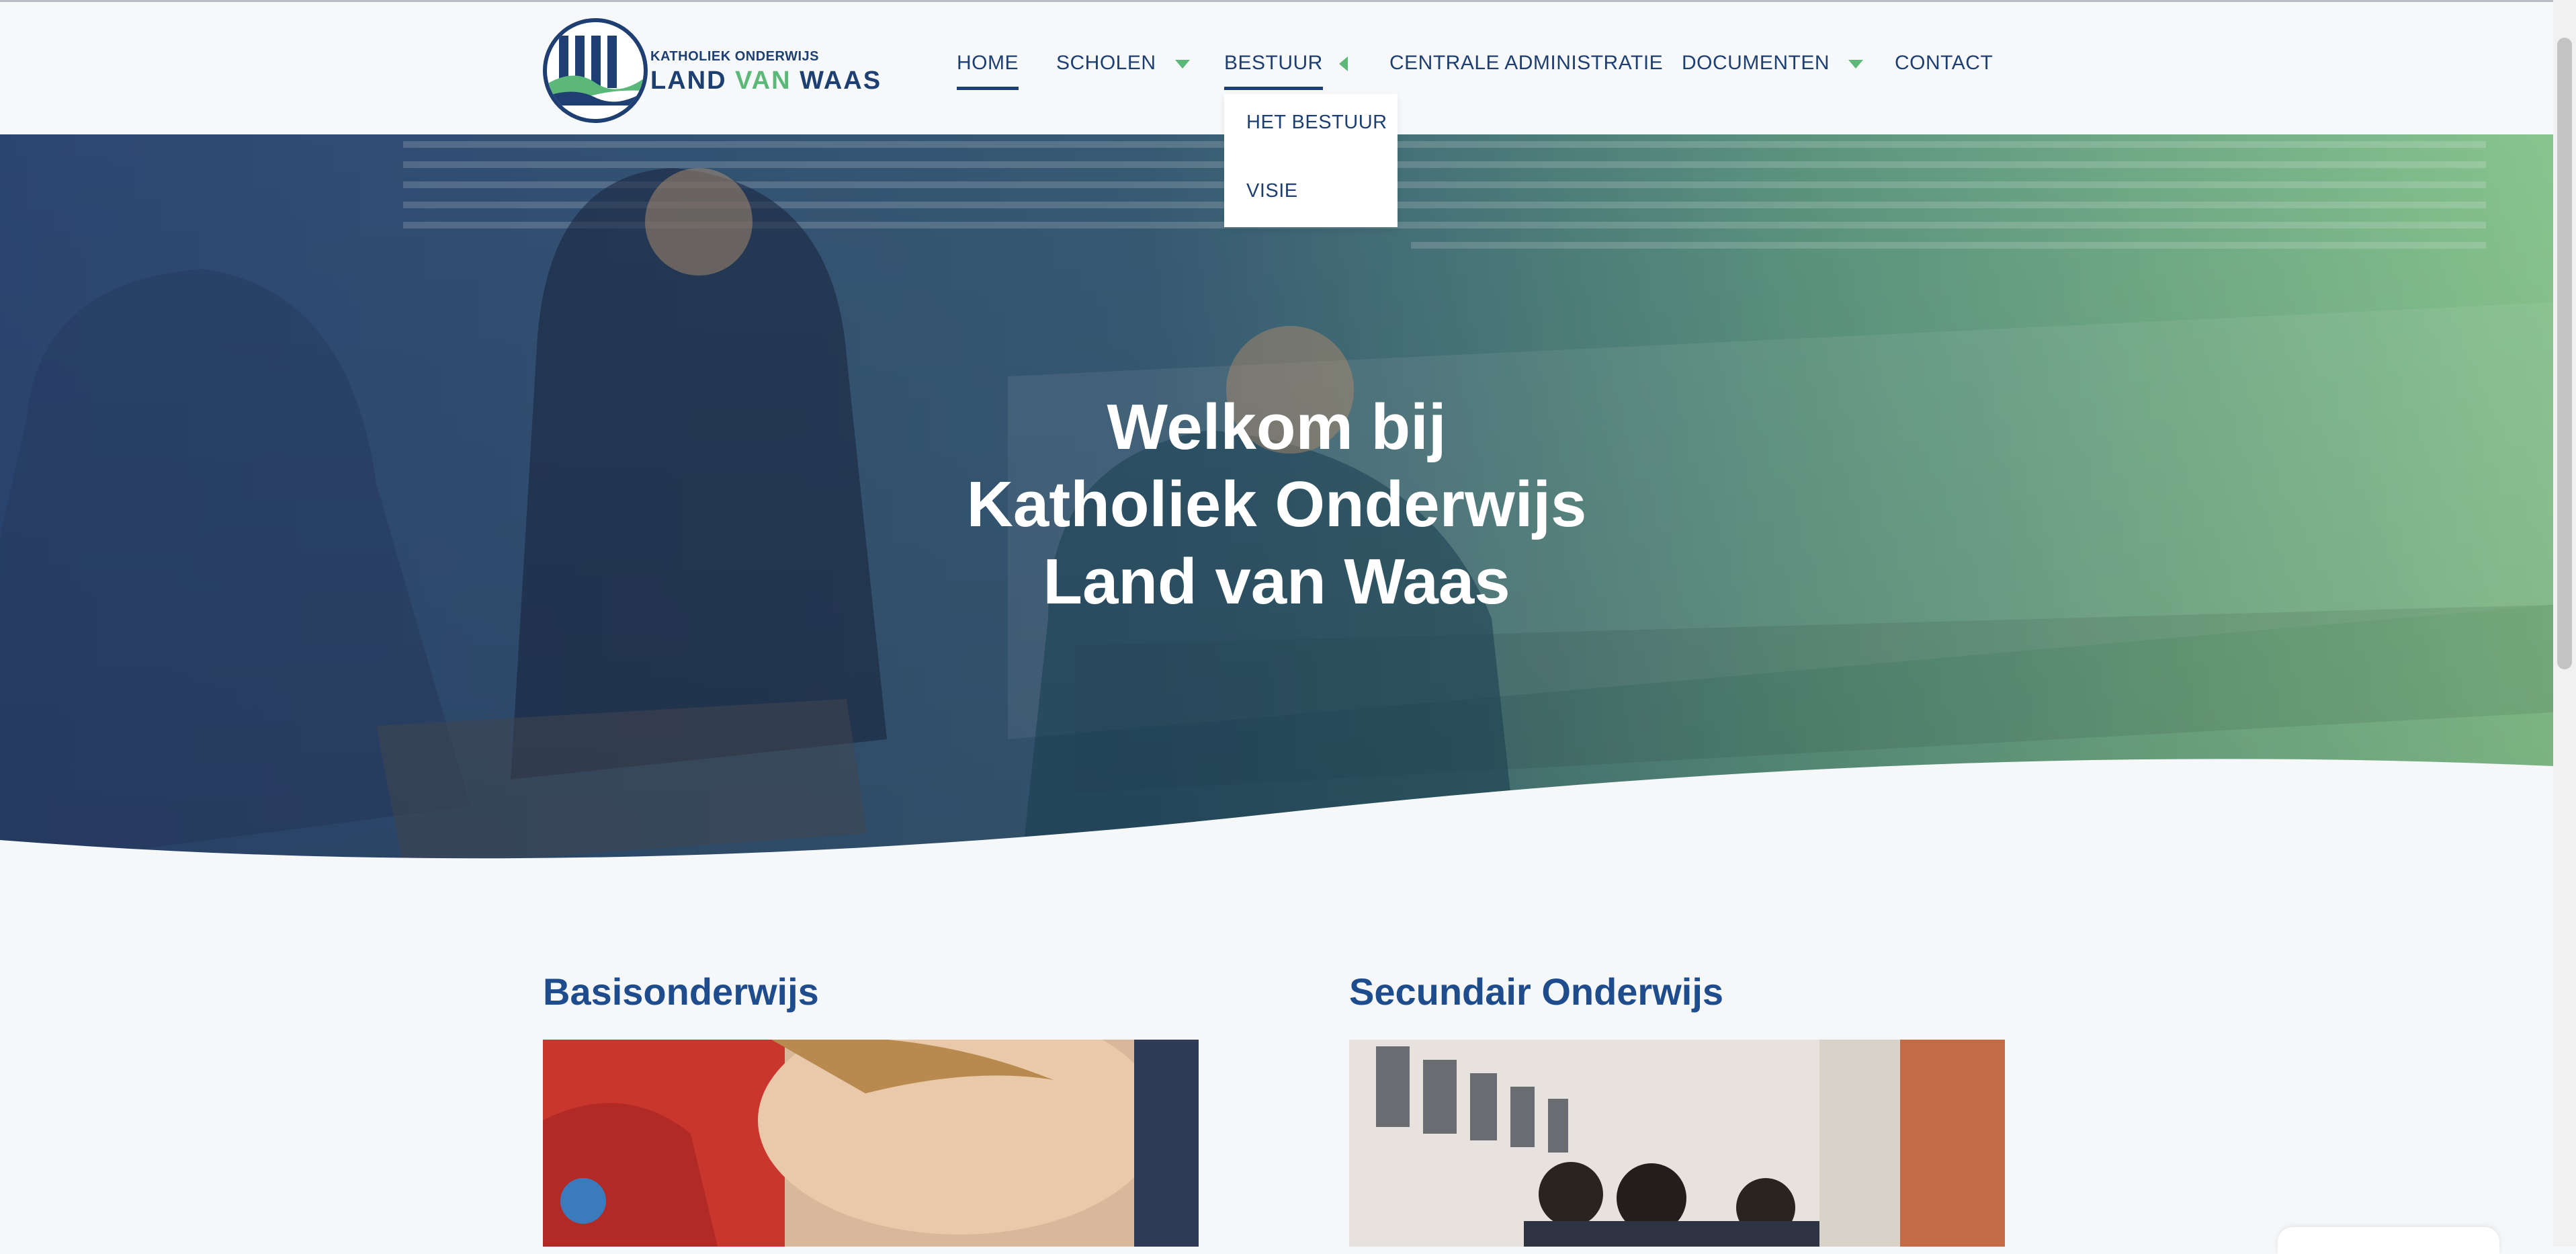  I want to click on vertical-scrollbar, so click(2564, 623).